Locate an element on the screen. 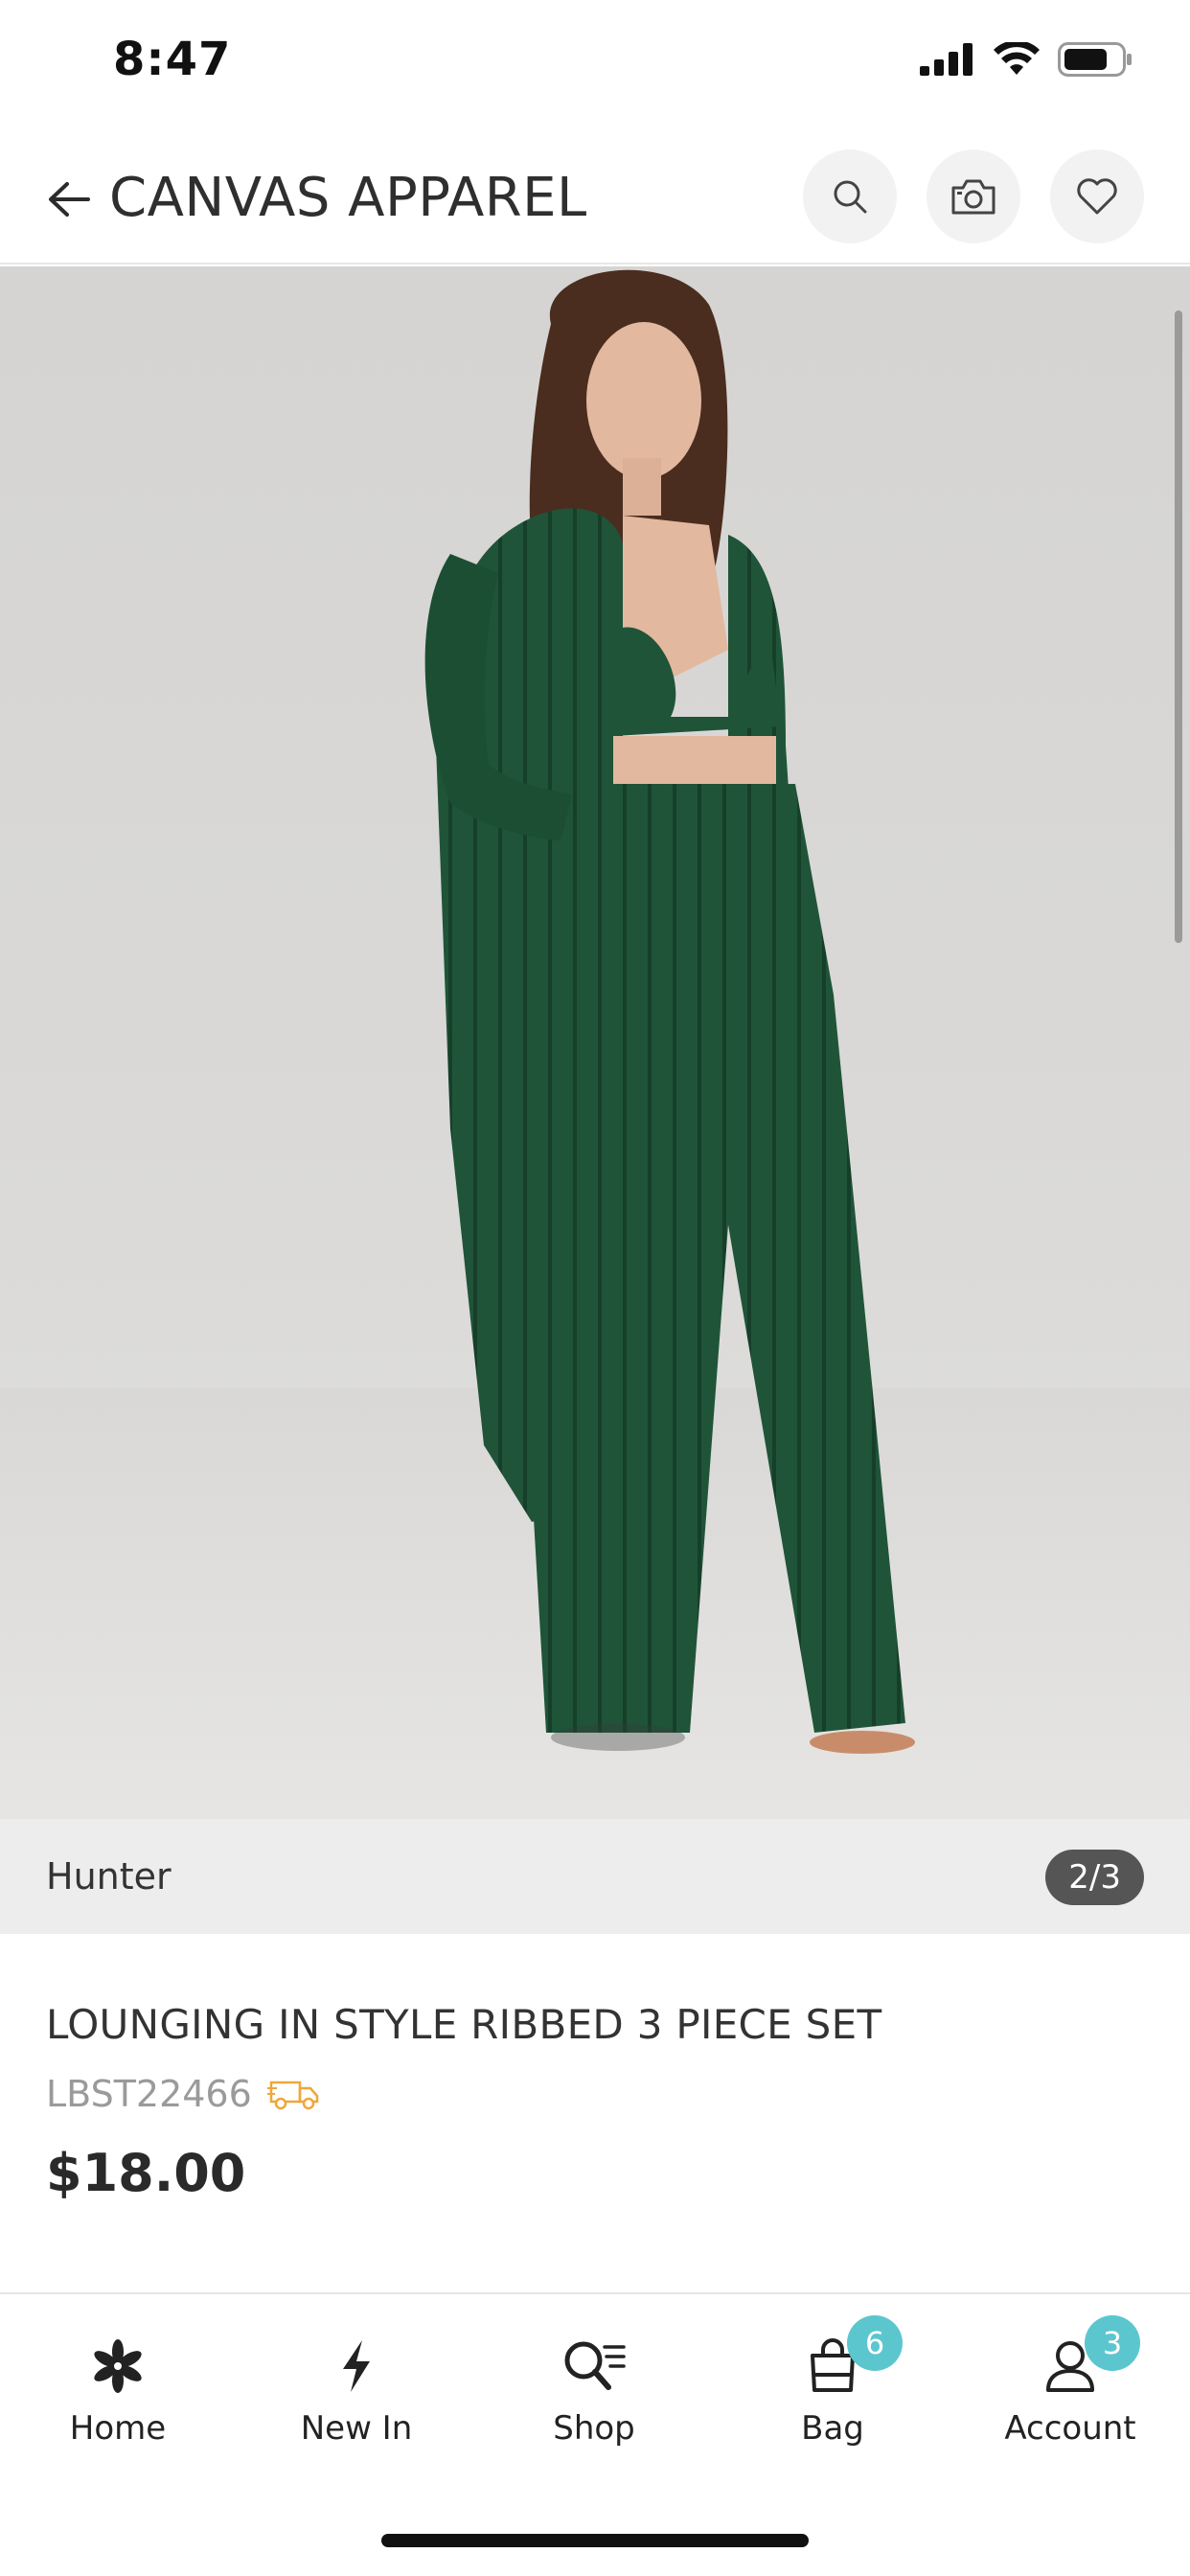 This screenshot has width=1190, height=2576. image-counter: 2/3 is located at coordinates (1095, 1878).